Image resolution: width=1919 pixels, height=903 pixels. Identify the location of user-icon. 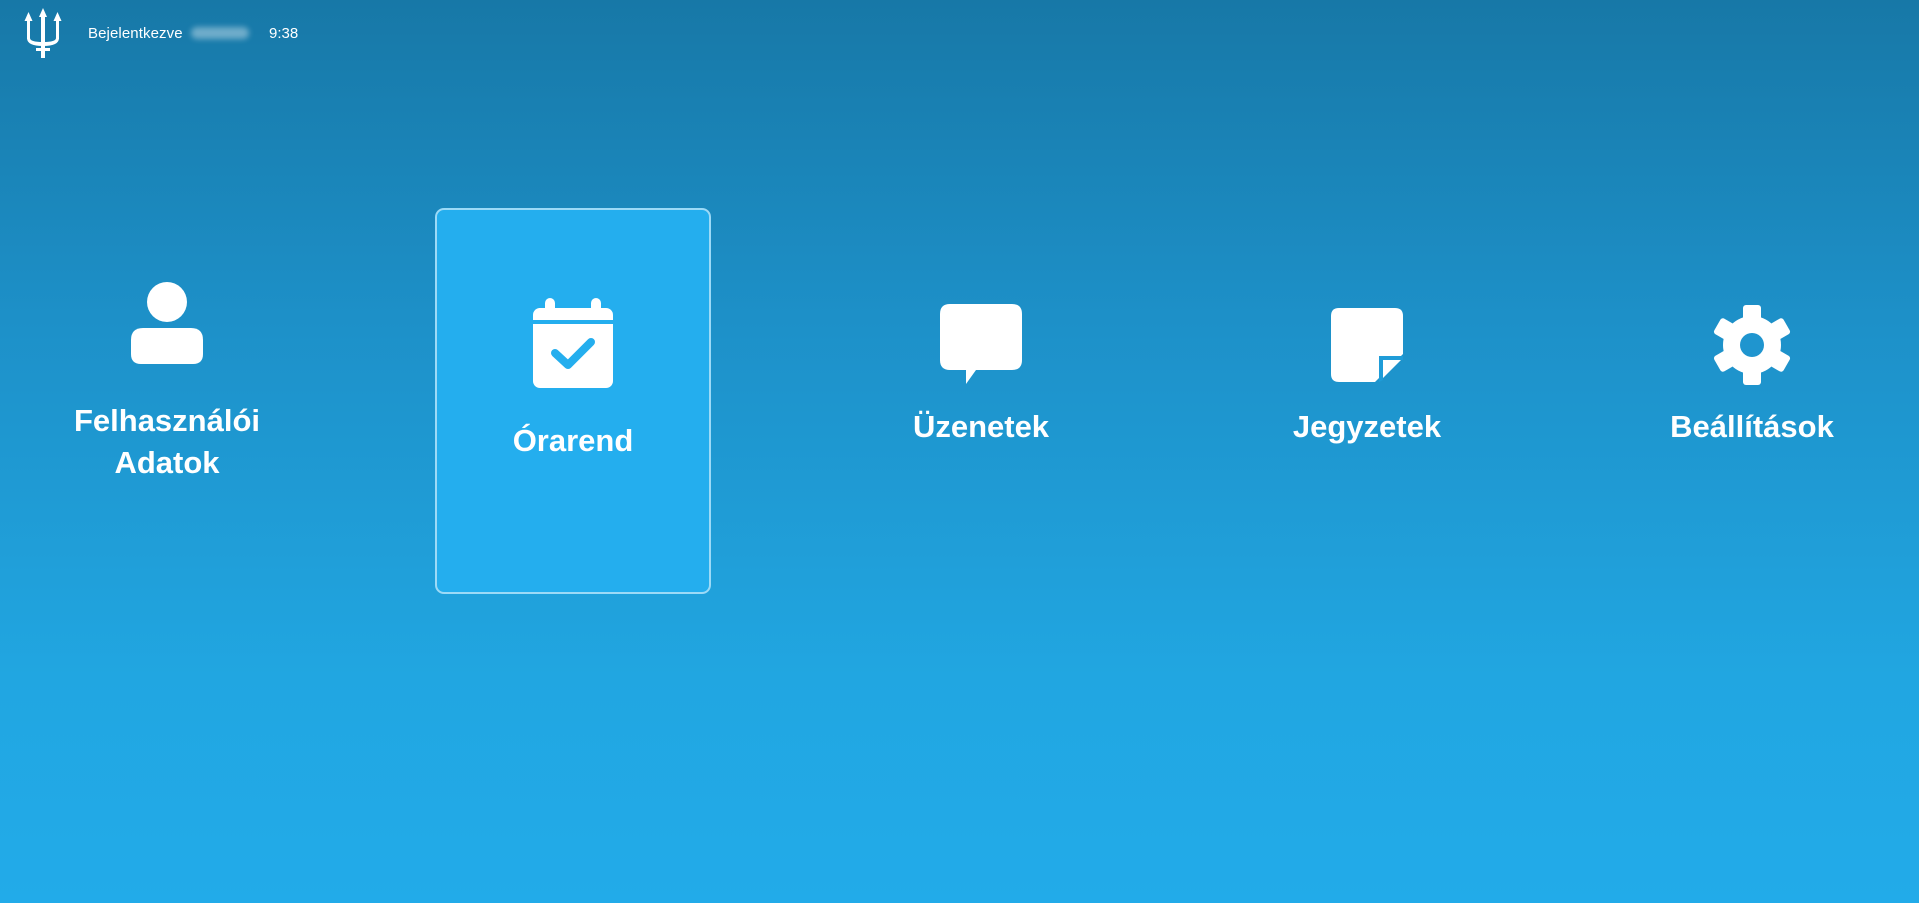
(167, 323).